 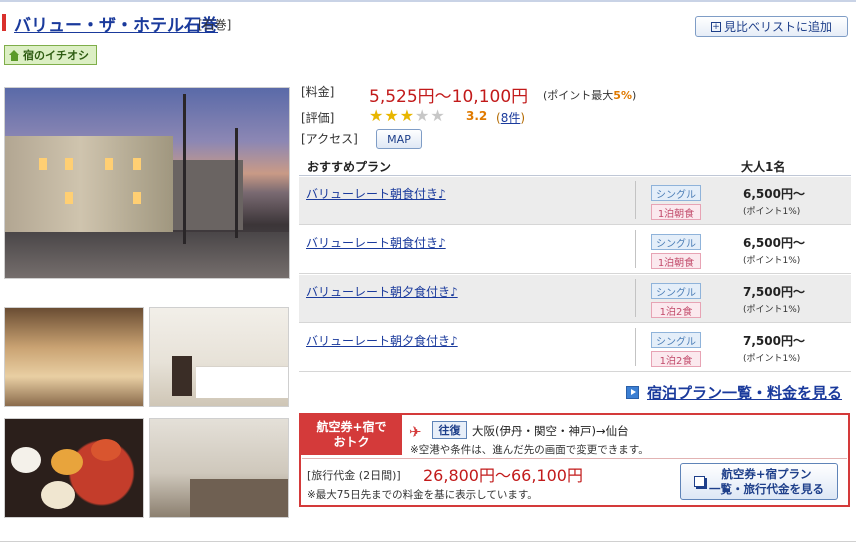 What do you see at coordinates (550, 431) in the screenshot?
I see `flight-route: 大阪(伊丹・関空・神戸)→仙台` at bounding box center [550, 431].